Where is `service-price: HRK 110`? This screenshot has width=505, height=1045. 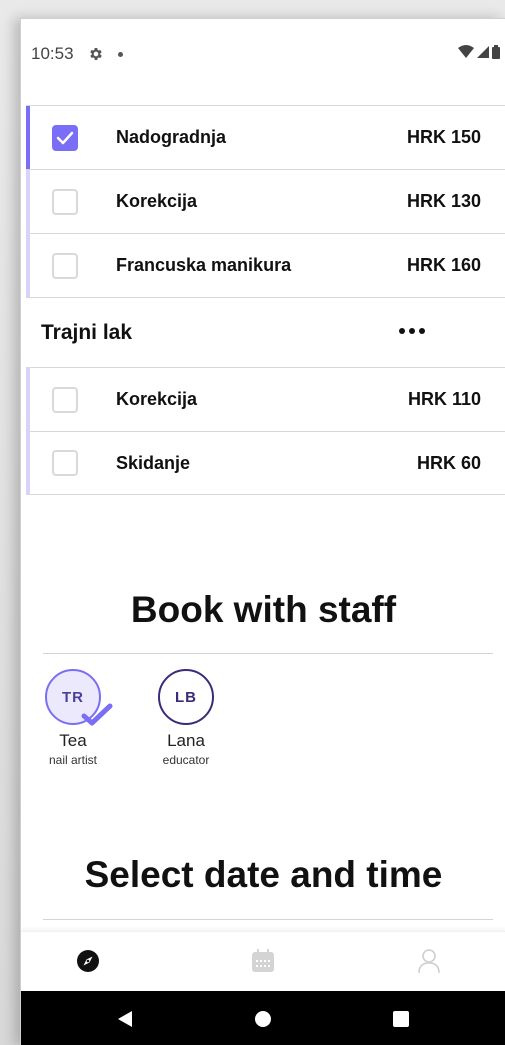
service-price: HRK 110 is located at coordinates (444, 399).